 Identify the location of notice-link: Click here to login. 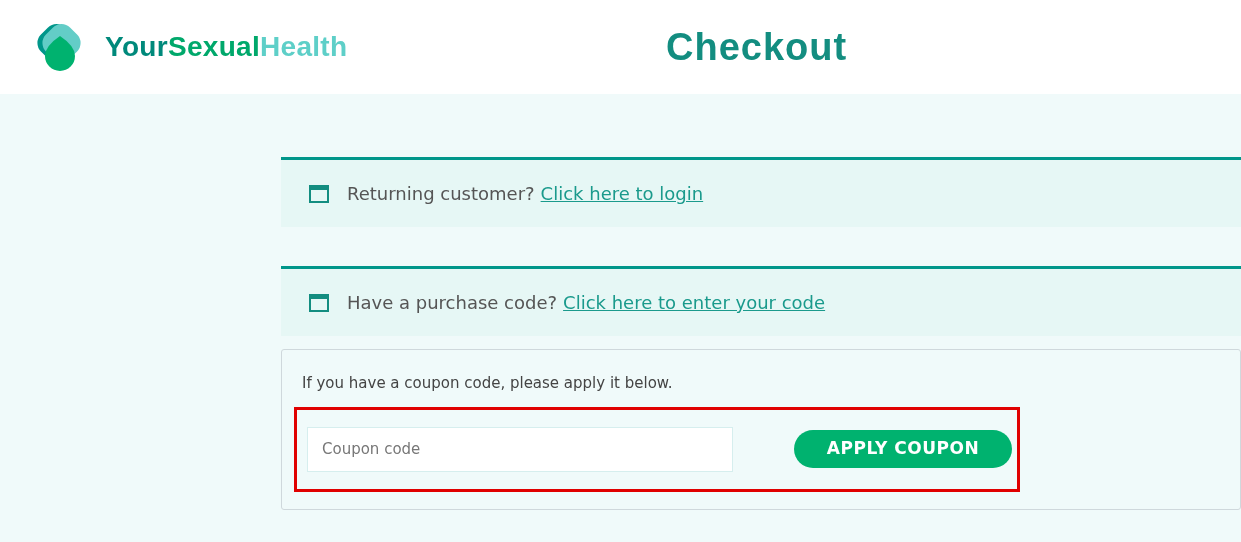
(622, 193).